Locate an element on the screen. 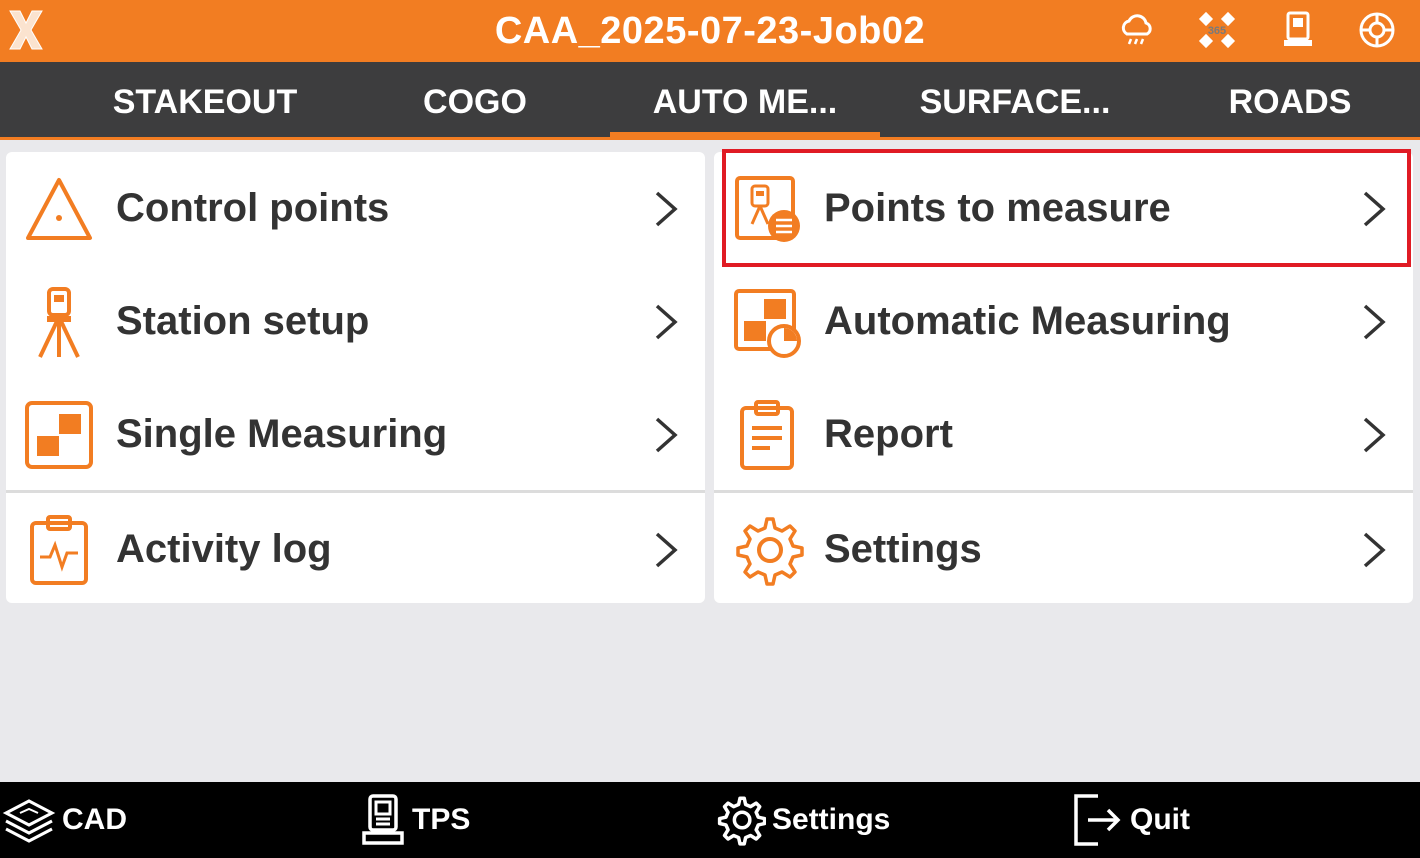 The height and width of the screenshot is (858, 1420). exit-icon is located at coordinates (1097, 820).